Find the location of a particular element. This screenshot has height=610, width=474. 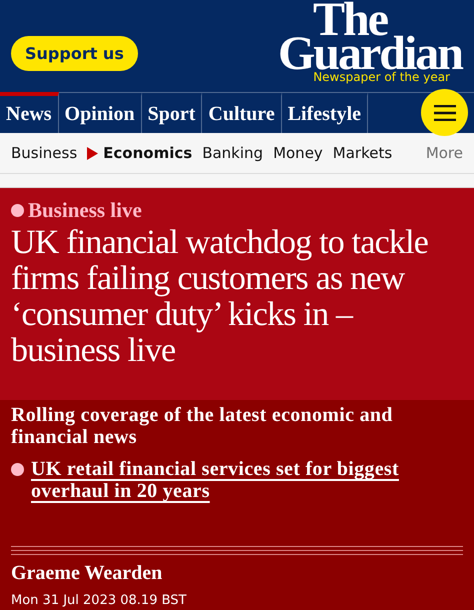

more-link: More is located at coordinates (444, 153).